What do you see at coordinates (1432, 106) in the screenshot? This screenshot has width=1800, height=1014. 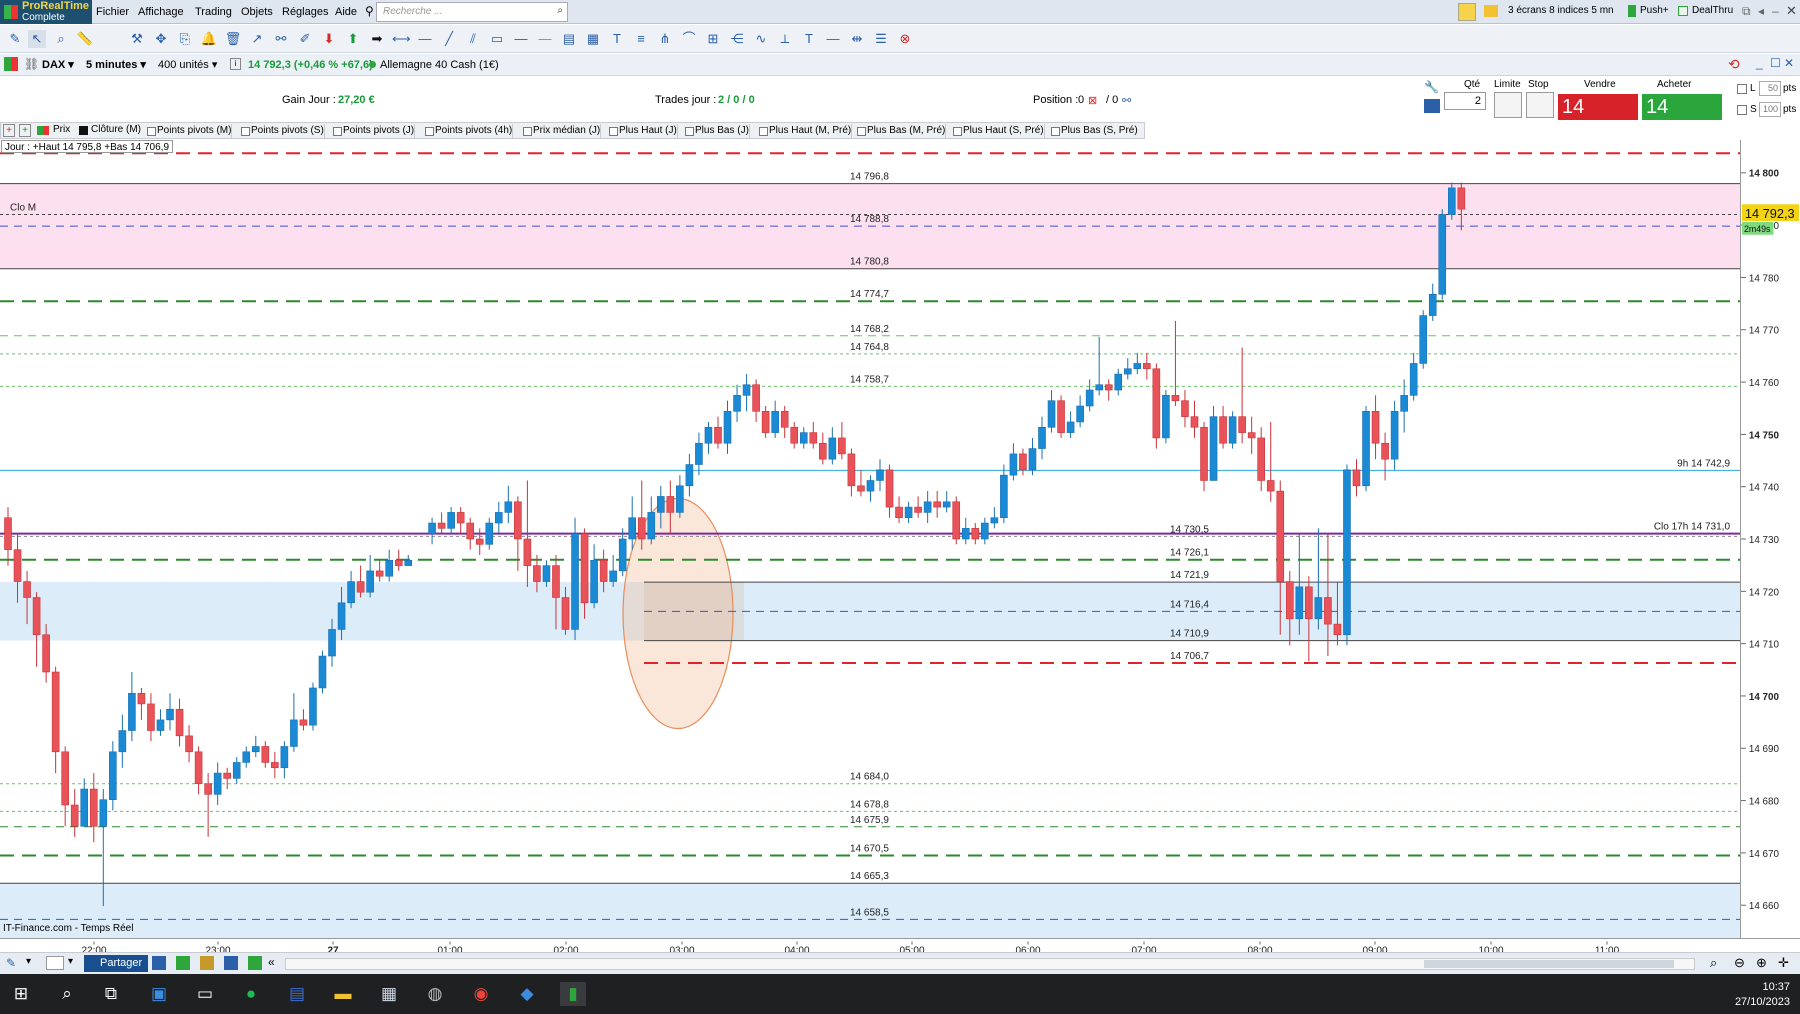 I see `calculator-icon` at bounding box center [1432, 106].